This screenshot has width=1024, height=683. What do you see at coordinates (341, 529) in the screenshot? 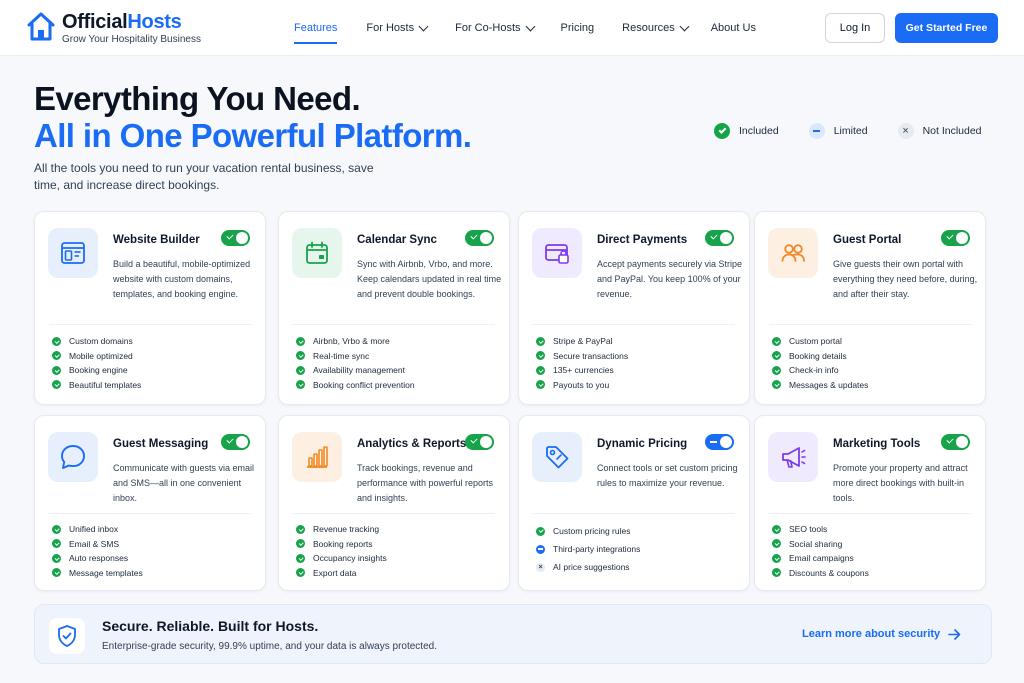
I see `feature-list-item: Revenue tracking` at bounding box center [341, 529].